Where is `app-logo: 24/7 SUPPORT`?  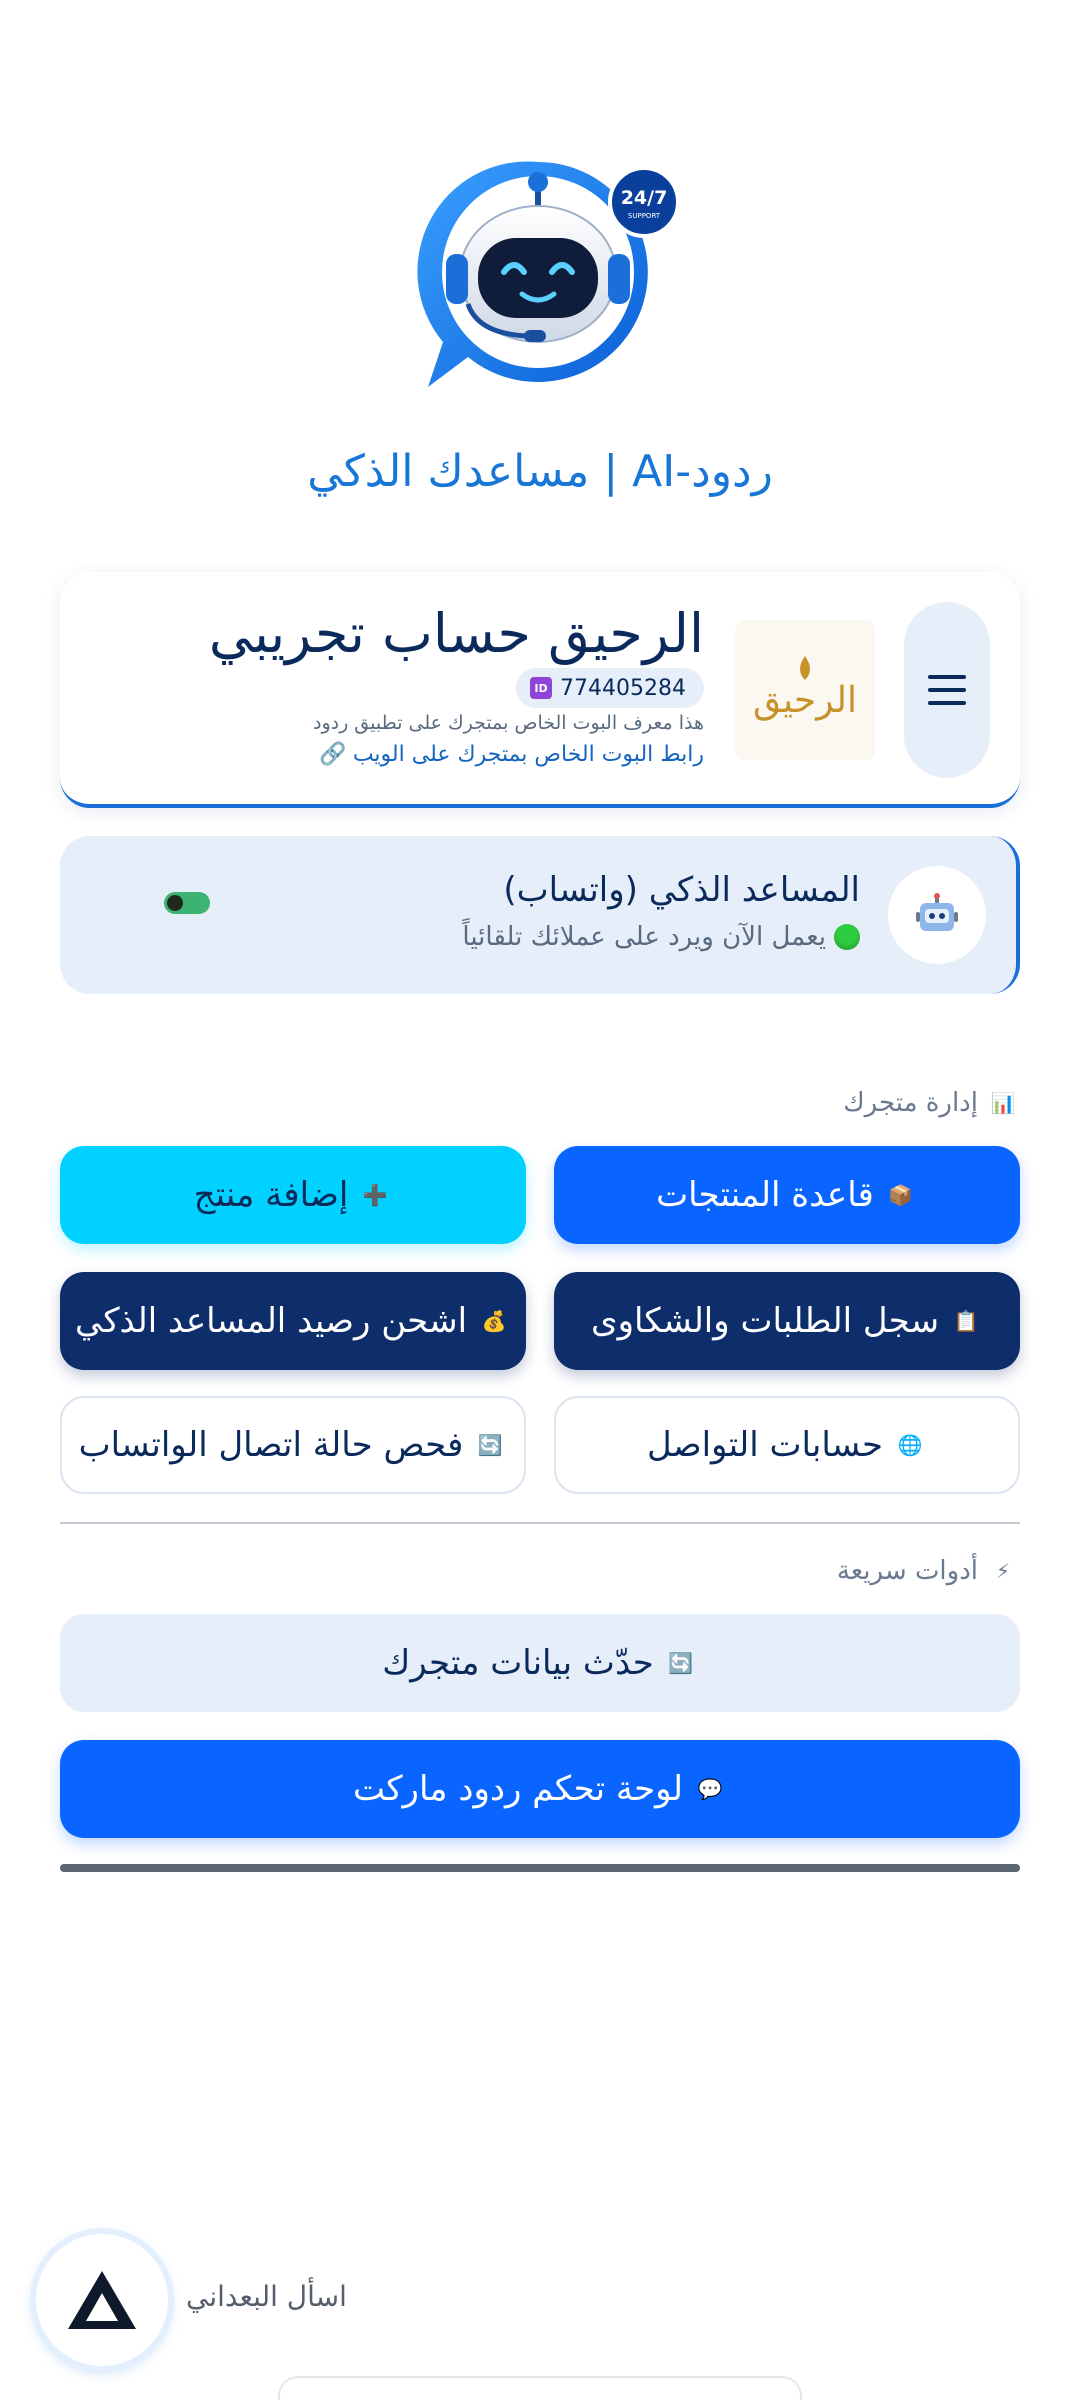 app-logo: 24/7 SUPPORT is located at coordinates (548, 274).